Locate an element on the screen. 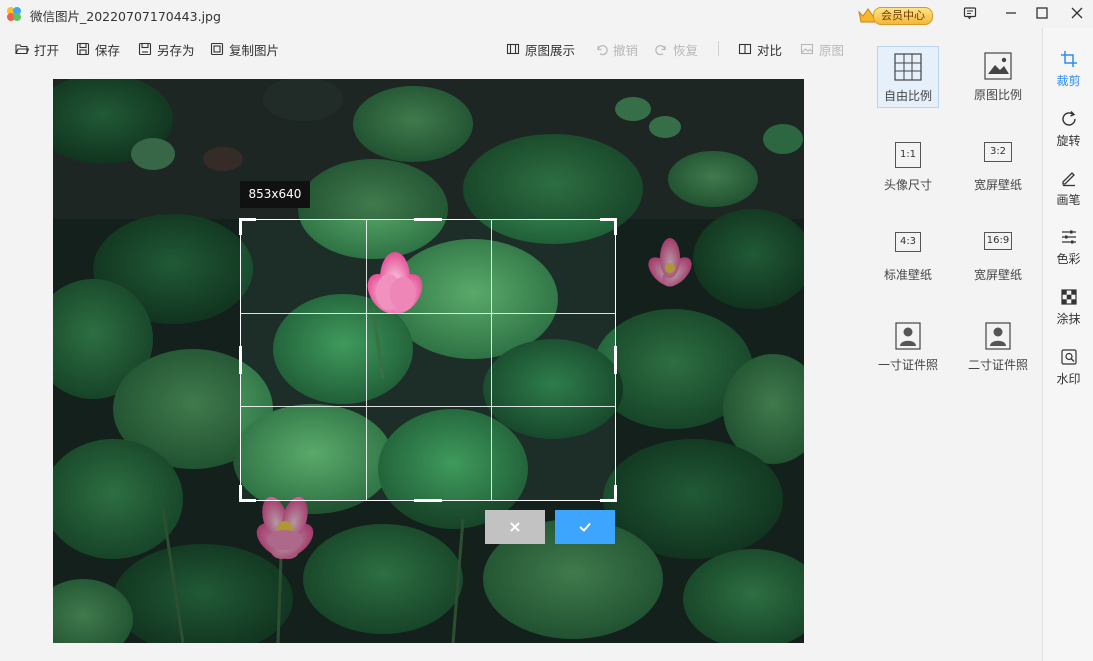 The height and width of the screenshot is (661, 1093). ratio-option-16-9: 16:9 宽屏壁纸 is located at coordinates (998, 257).